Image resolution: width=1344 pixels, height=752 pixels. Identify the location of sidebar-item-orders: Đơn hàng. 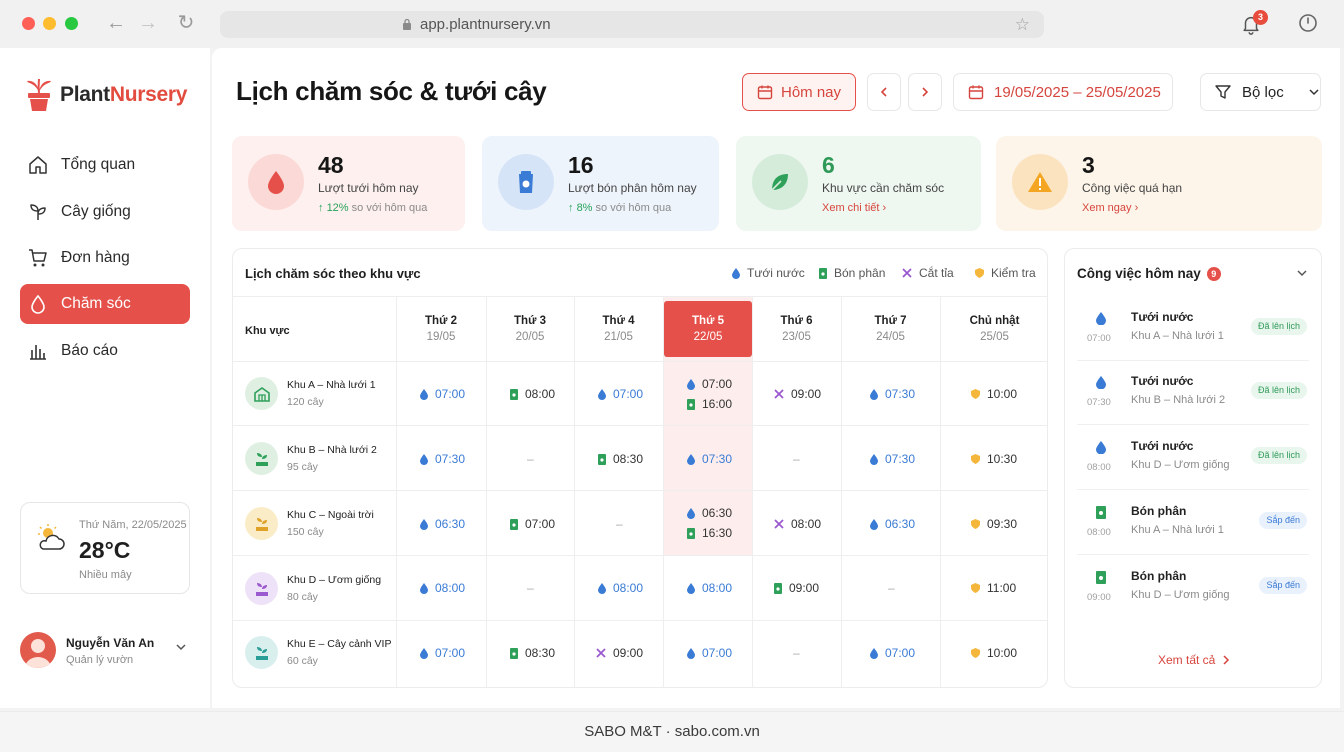
(105, 258).